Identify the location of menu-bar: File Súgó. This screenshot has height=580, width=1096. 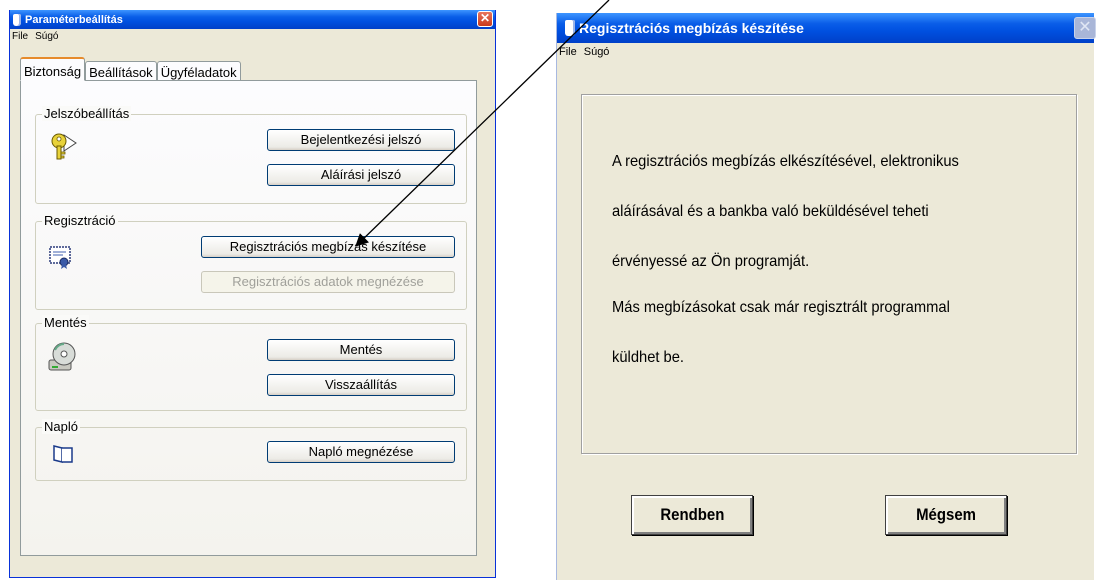
(252, 36).